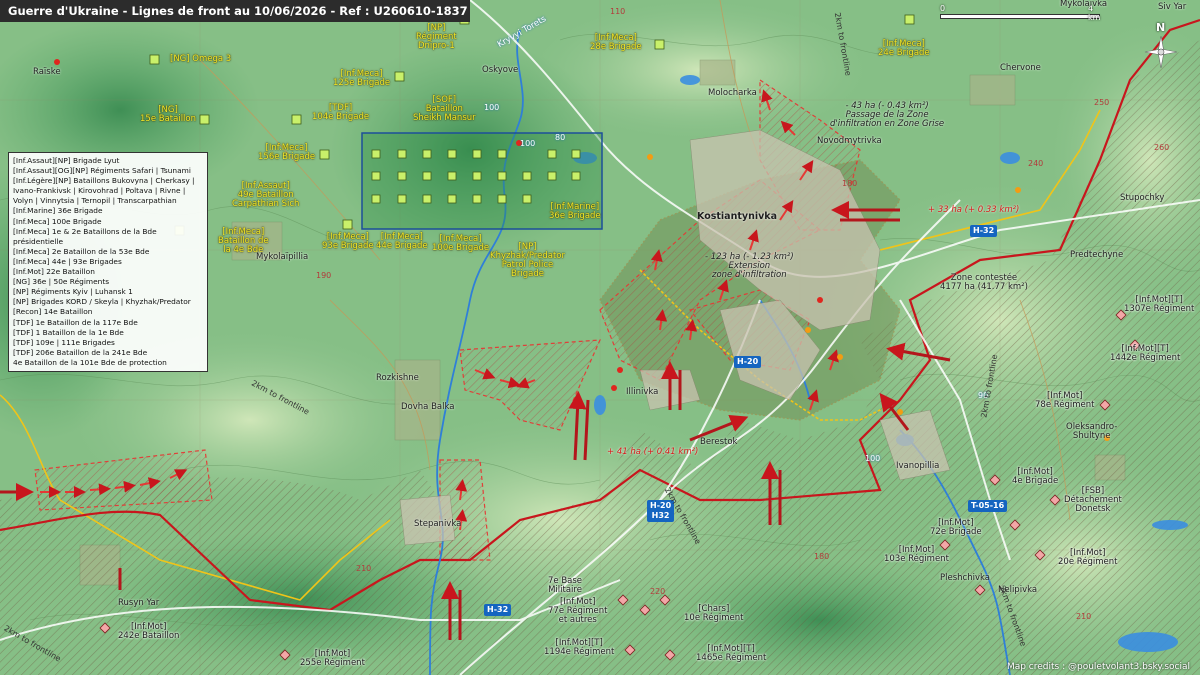  I want to click on compass-north-label: N, so click(1161, 27).